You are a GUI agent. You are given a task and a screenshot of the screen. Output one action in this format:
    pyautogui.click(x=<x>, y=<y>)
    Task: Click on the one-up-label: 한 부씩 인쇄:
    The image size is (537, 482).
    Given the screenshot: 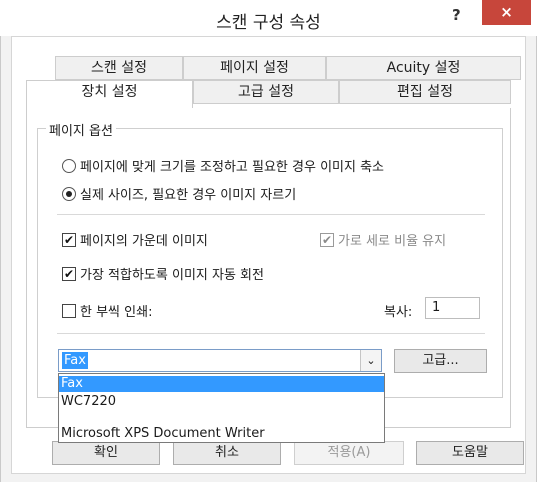 What is the action you would take?
    pyautogui.click(x=116, y=312)
    